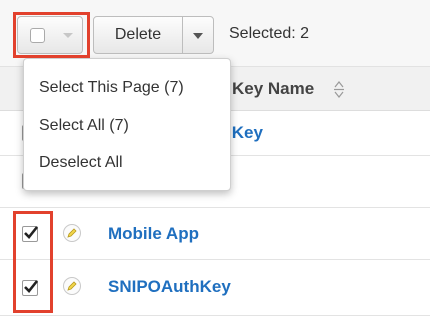 The image size is (430, 316). I want to click on row-name-link: Mobile App, so click(153, 234).